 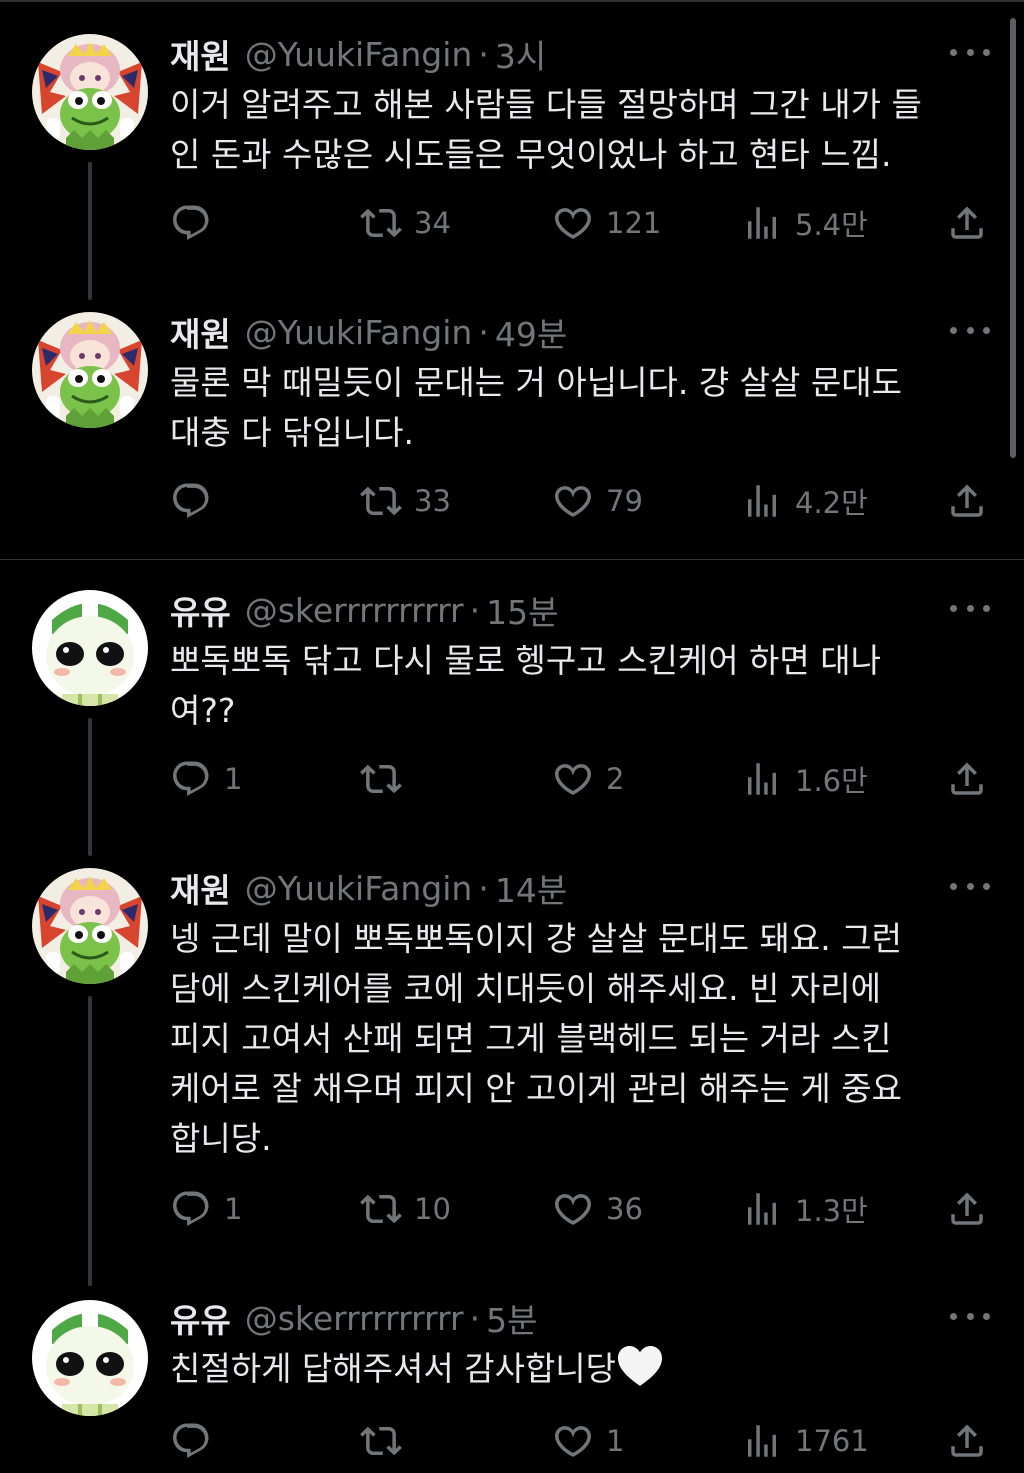 I want to click on timestamp: 3시, so click(x=520, y=54).